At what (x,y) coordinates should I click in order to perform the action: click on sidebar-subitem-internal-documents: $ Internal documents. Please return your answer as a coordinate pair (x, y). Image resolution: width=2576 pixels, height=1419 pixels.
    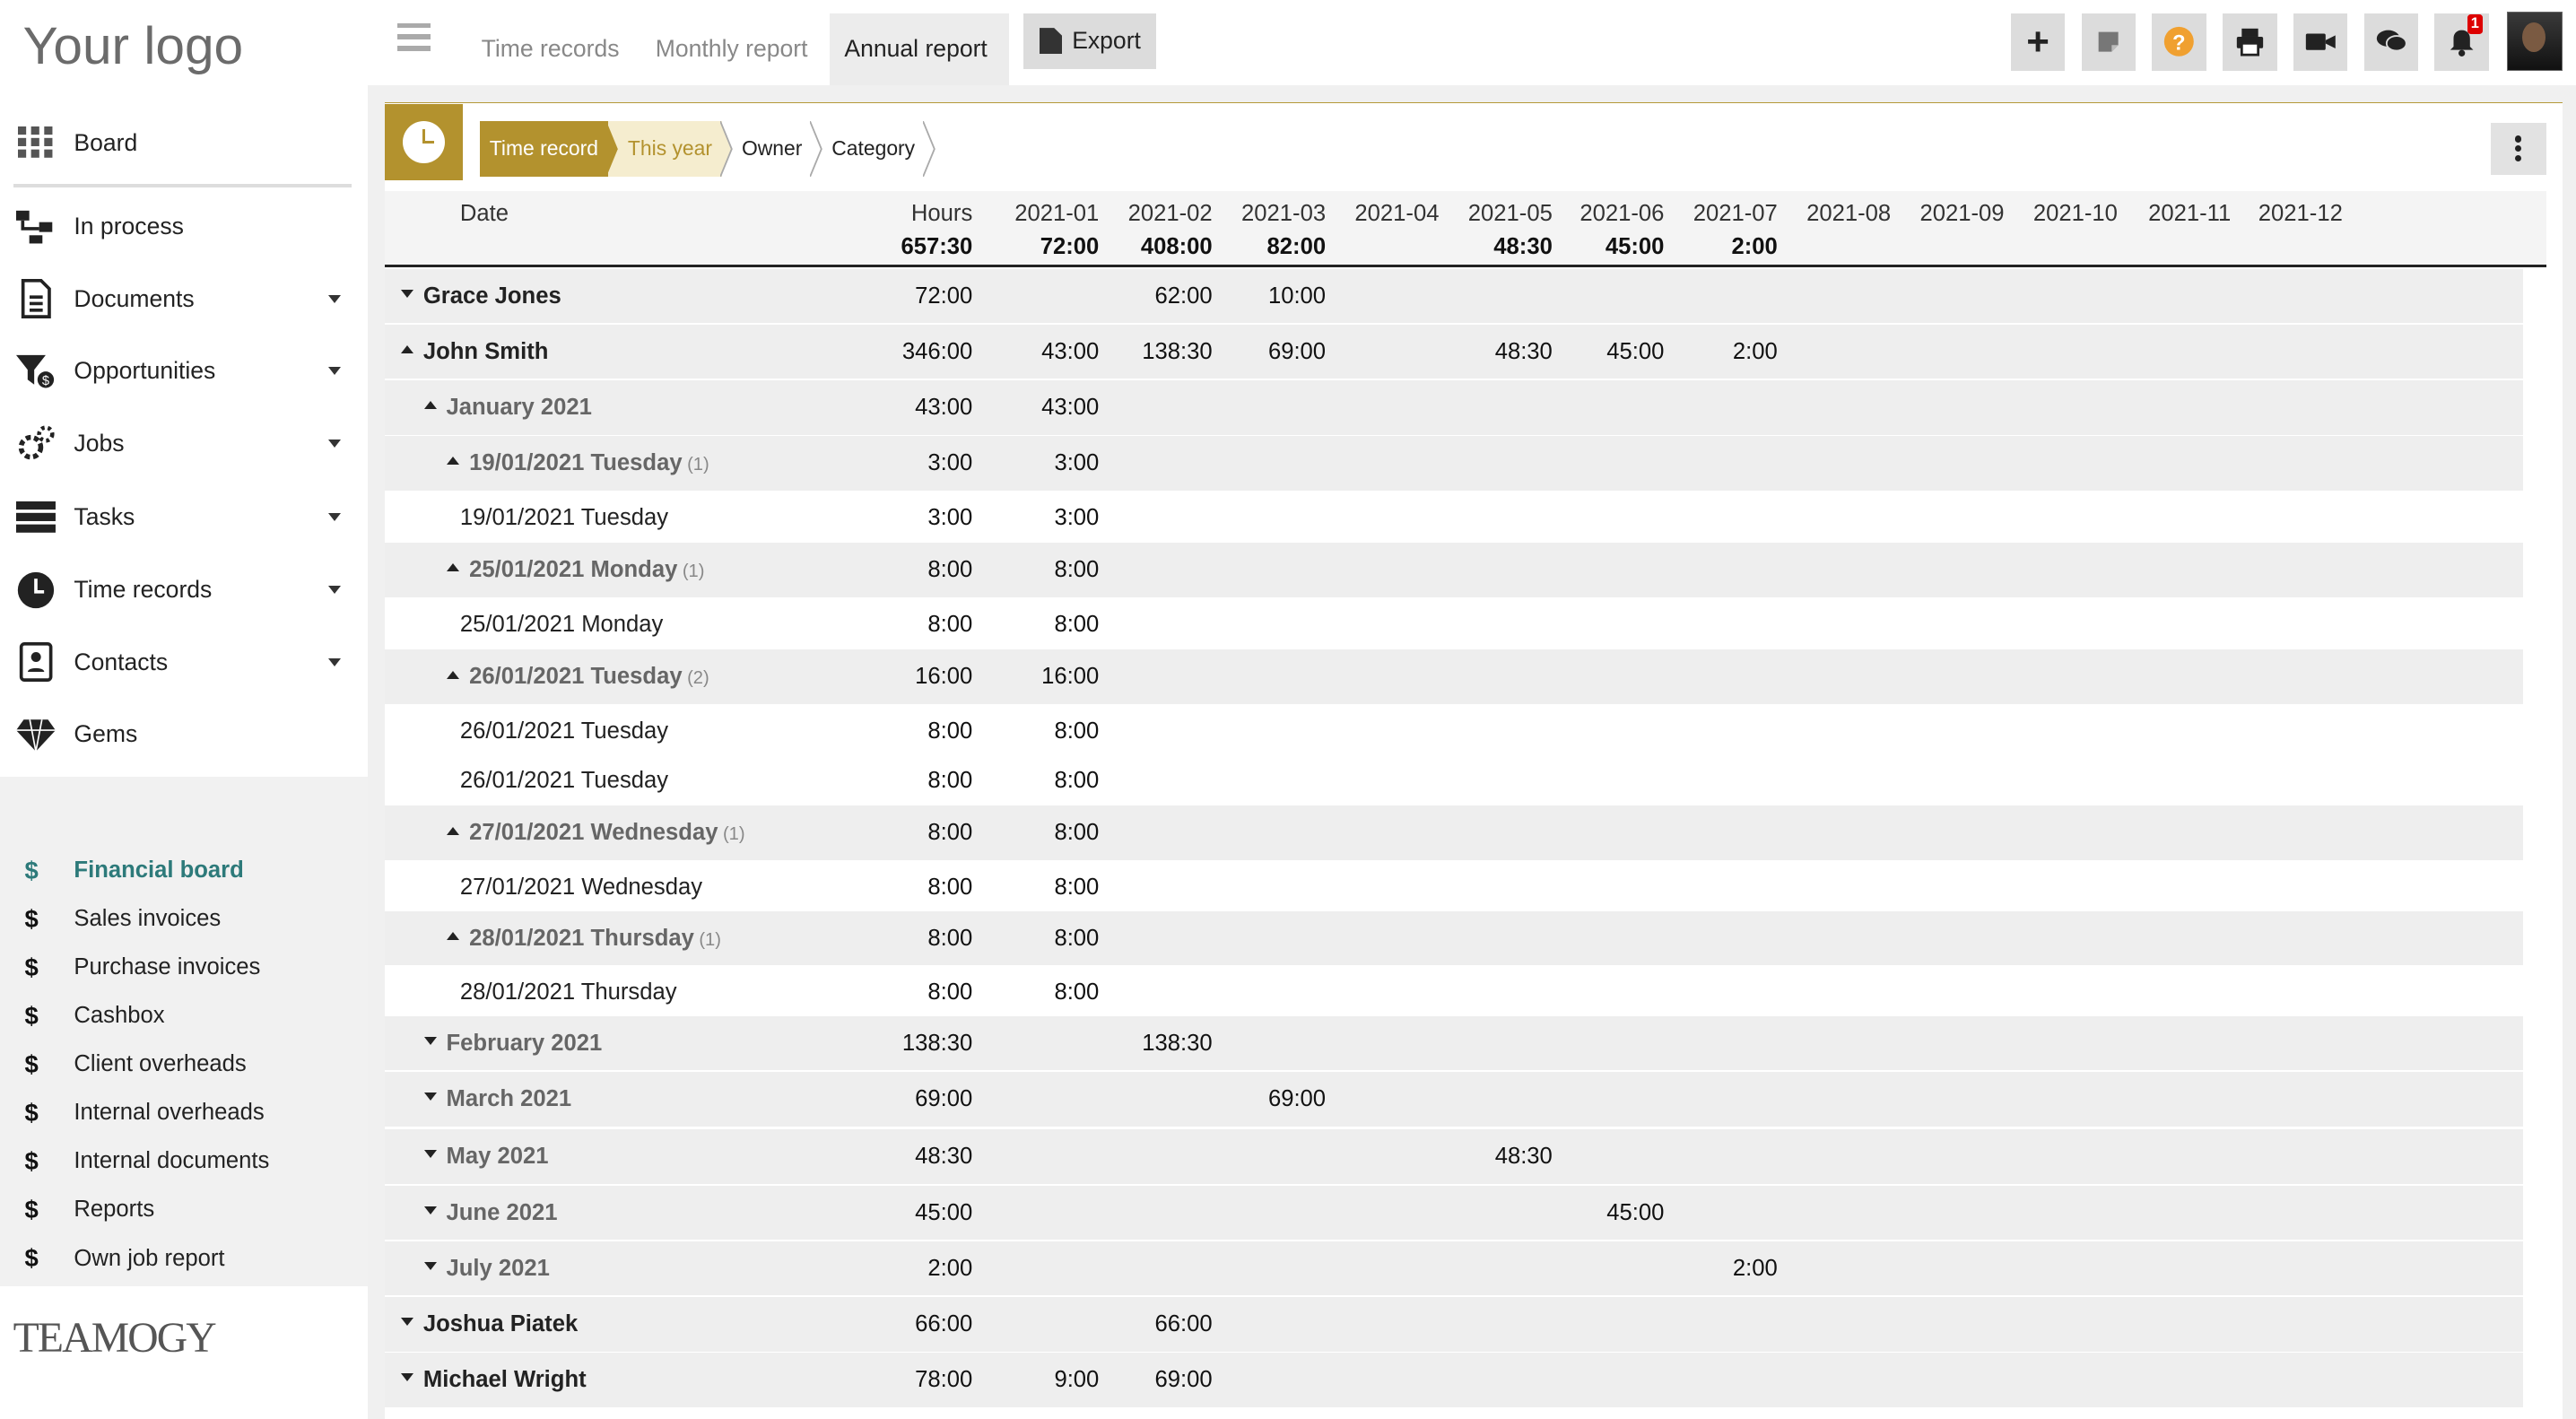
    Looking at the image, I should click on (184, 1161).